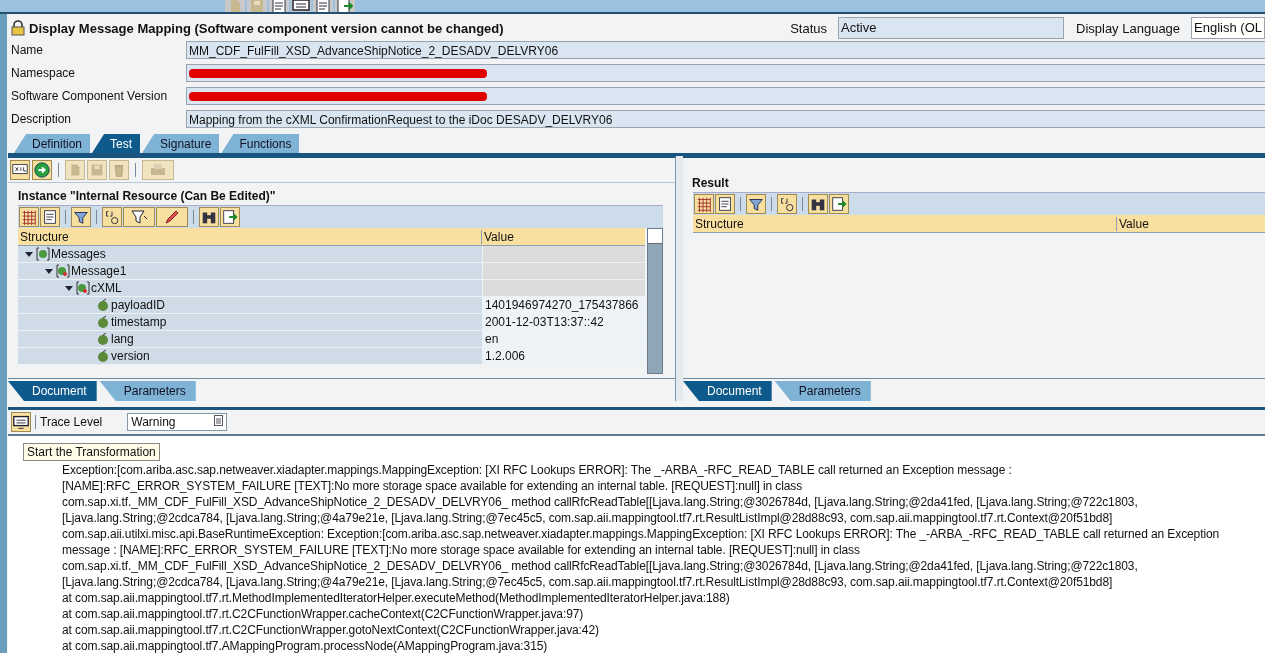 This screenshot has height=653, width=1265. Describe the element at coordinates (432, 486) in the screenshot. I see `log-line: [NAME]:RFC_ERROR_SYSTEM_FAILURE [TEXT]:No more storage space available for extending an internal table. [REQUEST]:null] in class` at that location.